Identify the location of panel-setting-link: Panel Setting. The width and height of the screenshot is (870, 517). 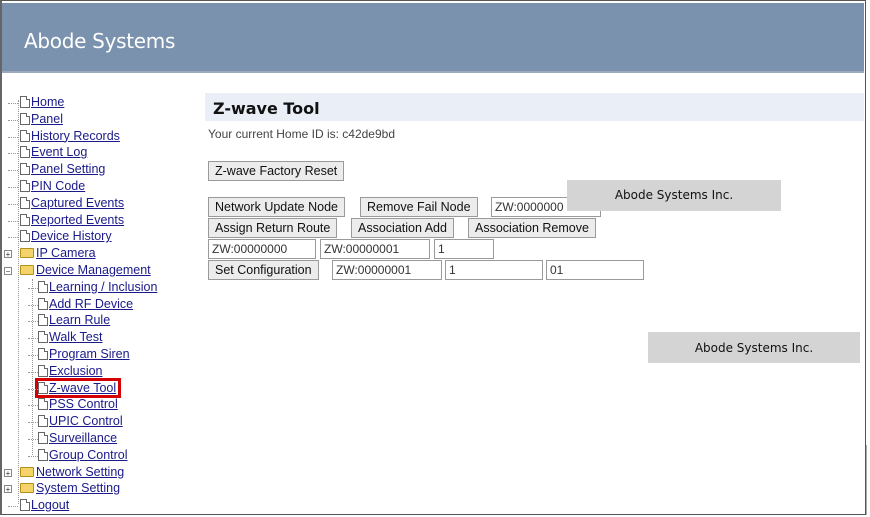
(68, 169).